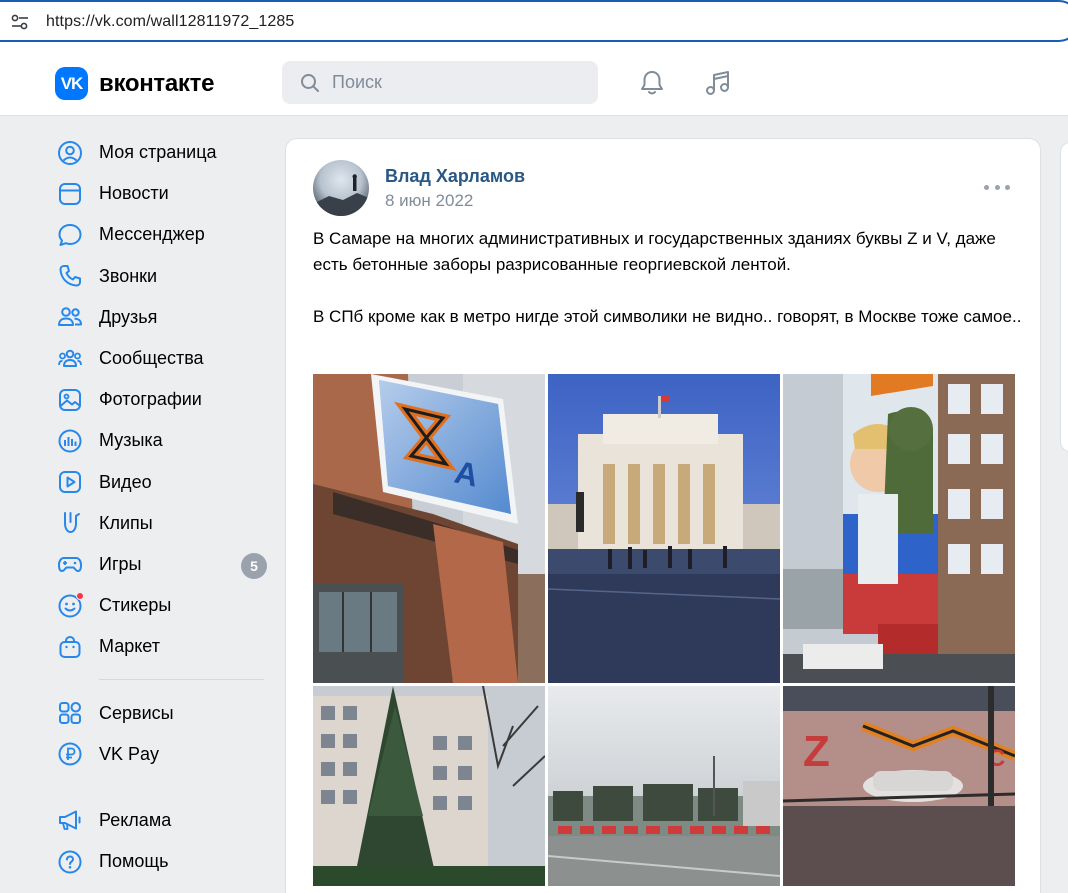 Image resolution: width=1068 pixels, height=893 pixels. What do you see at coordinates (429, 201) in the screenshot?
I see `post-date: 8 июн 2022` at bounding box center [429, 201].